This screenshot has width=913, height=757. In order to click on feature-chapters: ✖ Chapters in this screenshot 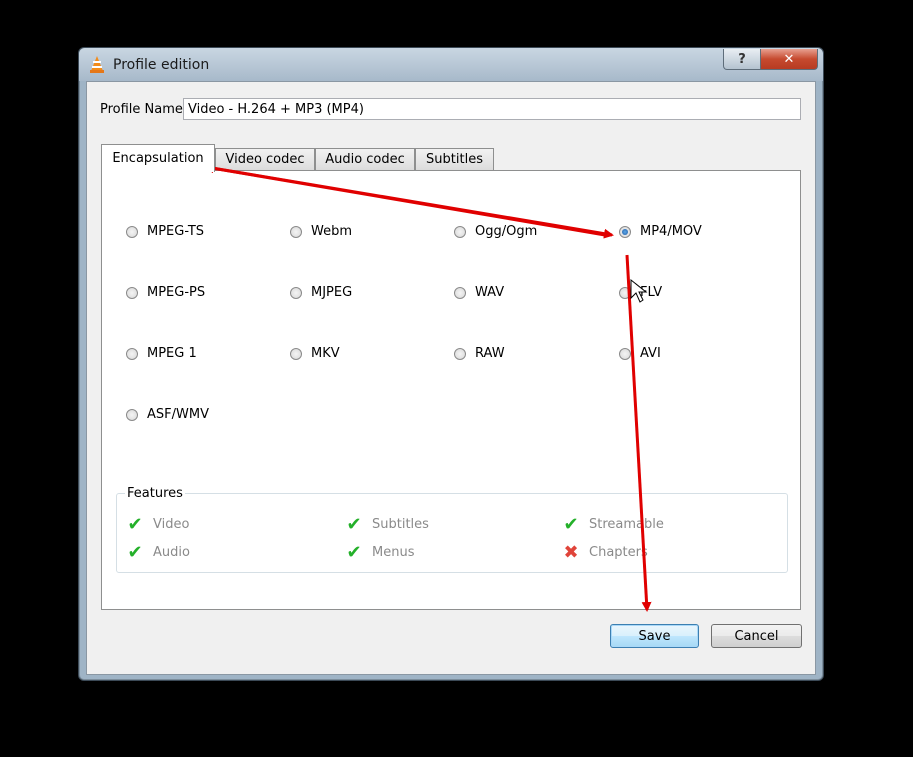, I will do `click(604, 552)`.